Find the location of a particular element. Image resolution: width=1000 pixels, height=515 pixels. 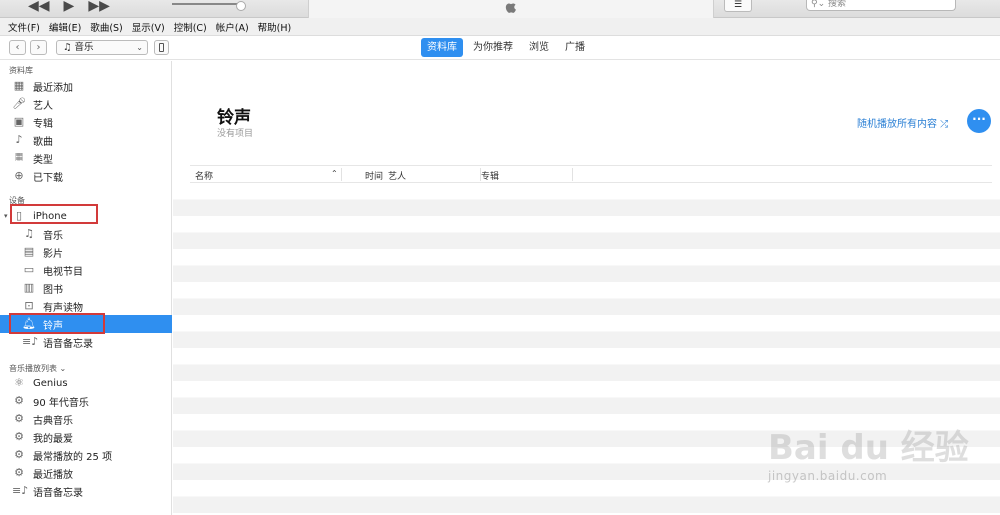

sidebar-item-label: 艺人 is located at coordinates (43, 106).